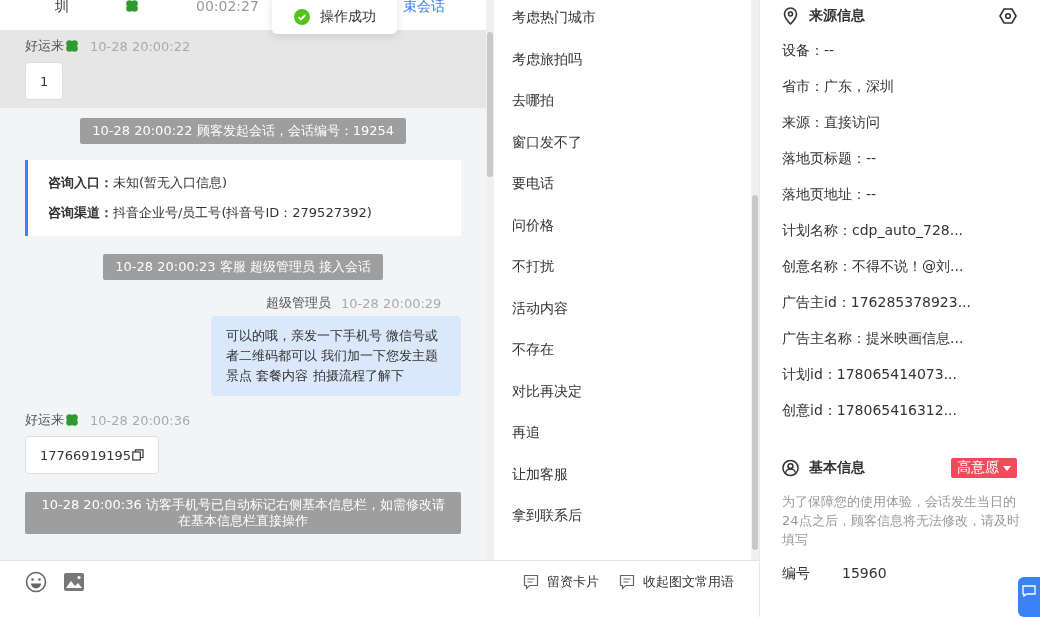 Image resolution: width=1040 pixels, height=617 pixels. I want to click on field-label: 编号, so click(796, 574).